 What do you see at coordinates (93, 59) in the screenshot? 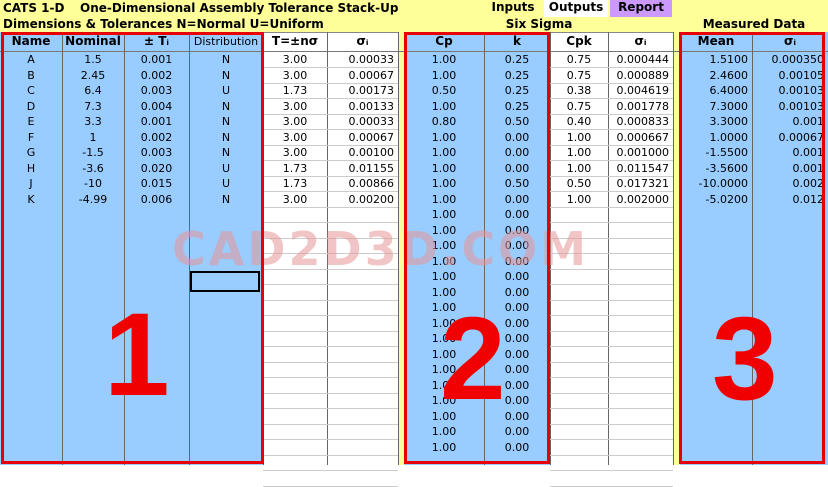
I see `cell-nominal: 1.5` at bounding box center [93, 59].